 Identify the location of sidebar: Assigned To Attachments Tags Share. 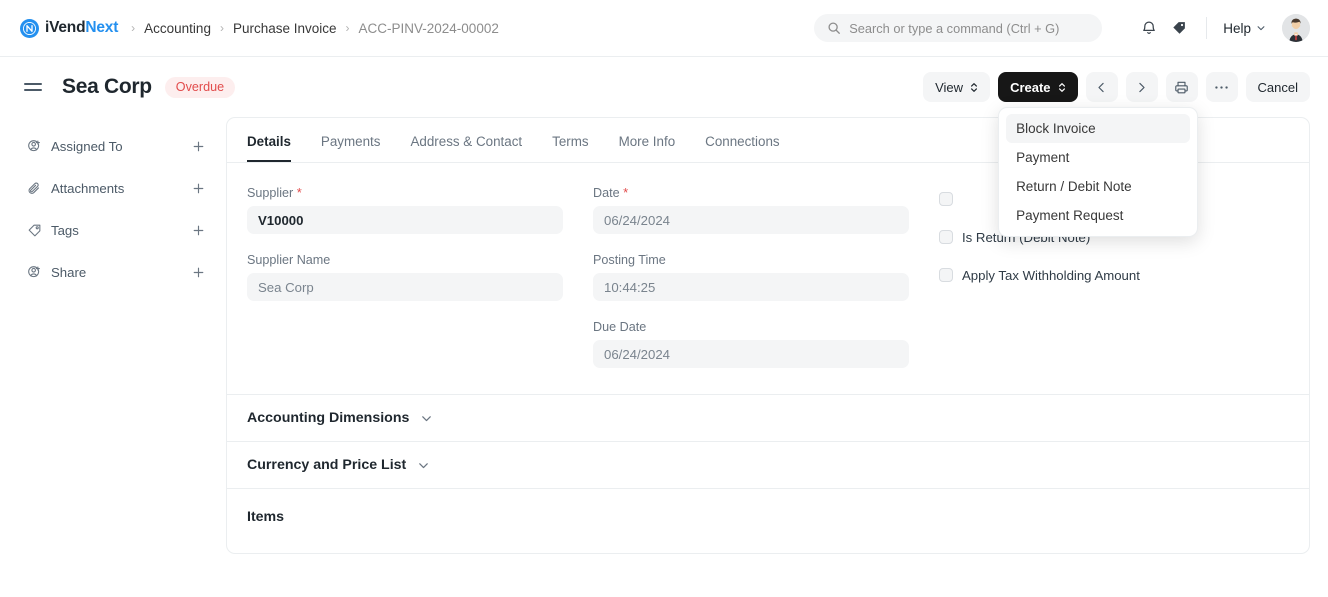
(113, 335).